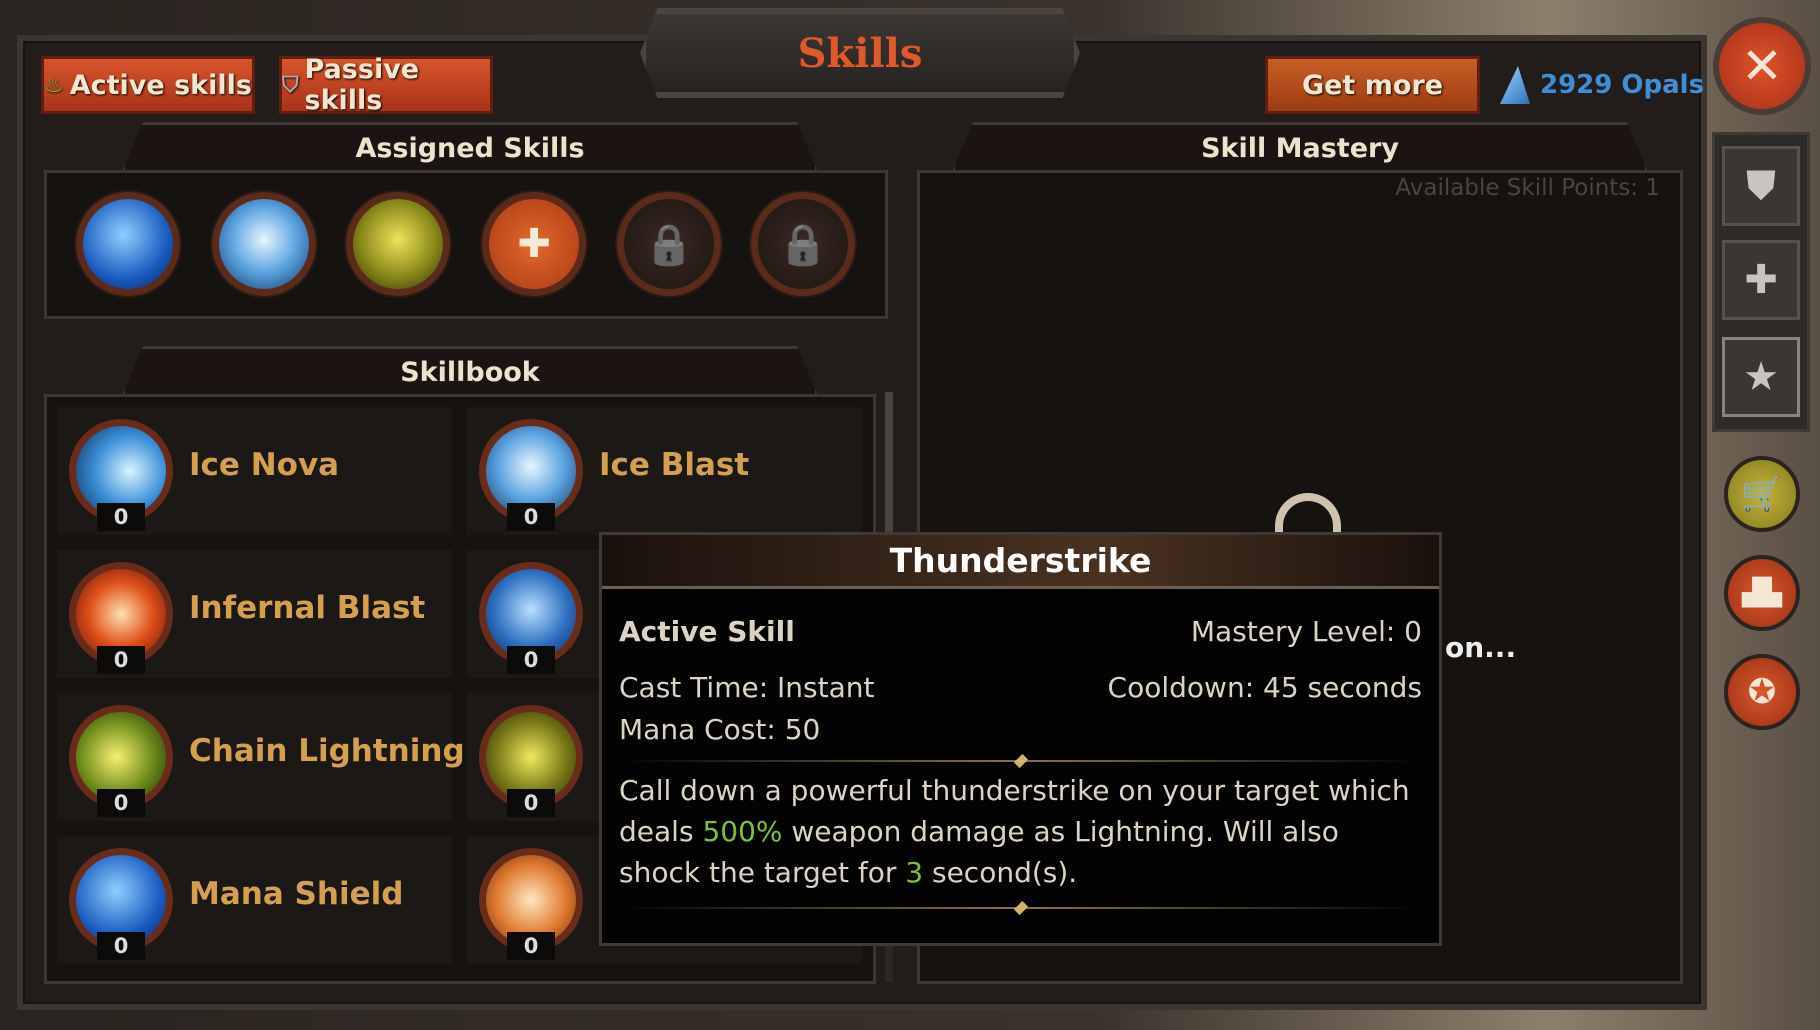 This screenshot has height=1030, width=1820. I want to click on ice-blast-icon, so click(264, 244).